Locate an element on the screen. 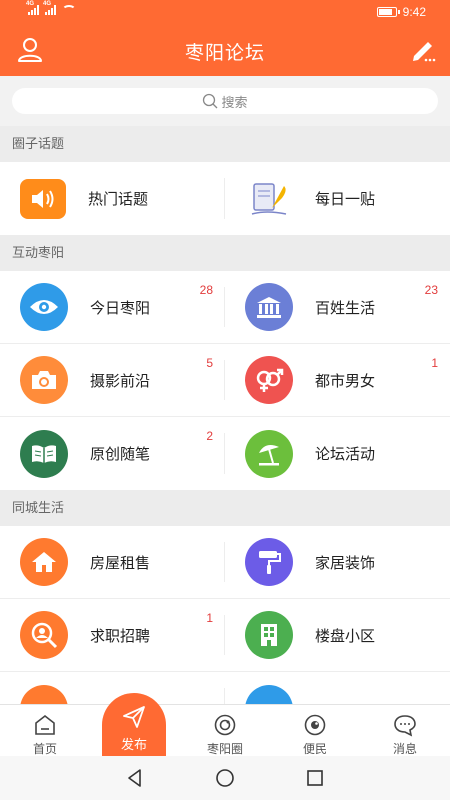 Image resolution: width=450 pixels, height=800 pixels. book-icon is located at coordinates (44, 453).